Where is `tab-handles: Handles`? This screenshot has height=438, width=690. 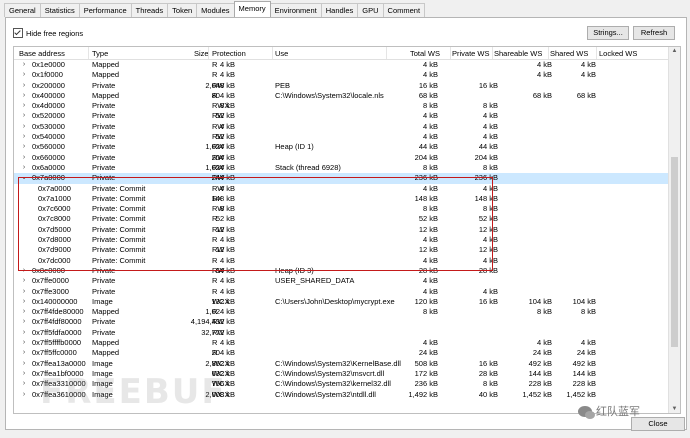 tab-handles: Handles is located at coordinates (339, 10).